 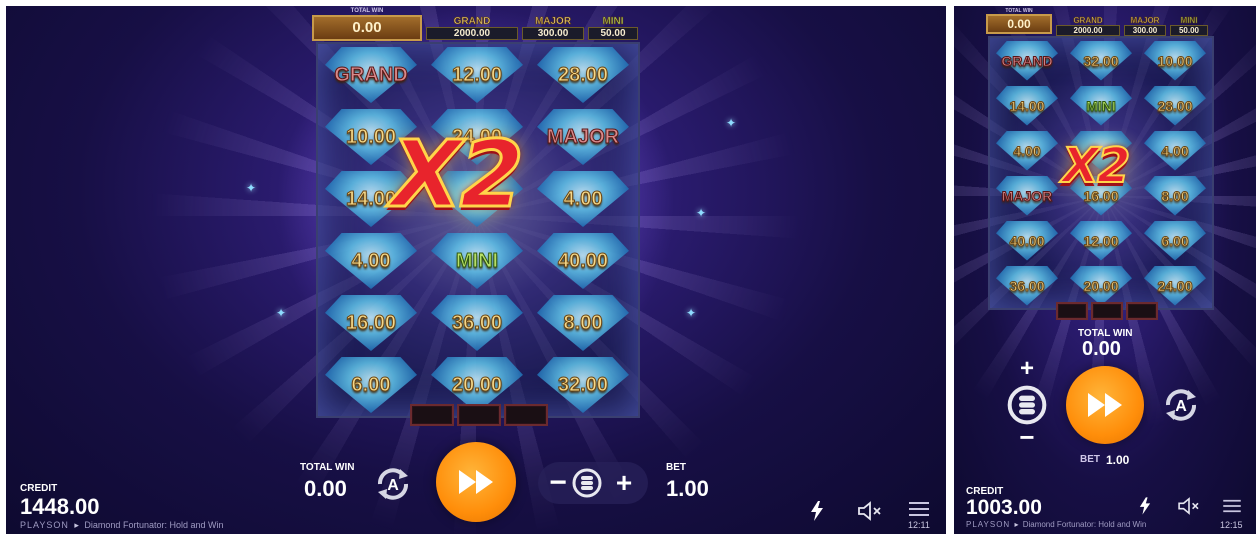 I want to click on jackpot-total-win: TOTAL WIN 0.00, so click(x=367, y=25).